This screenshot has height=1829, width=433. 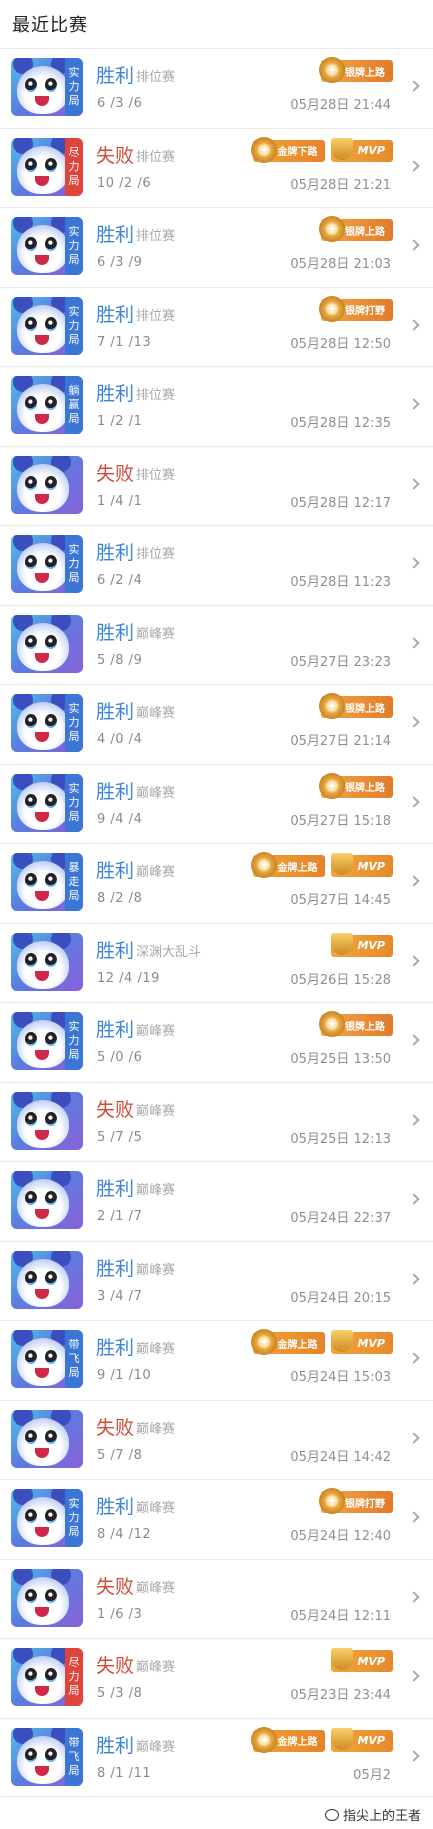 I want to click on match-row: 尽力局 失败 巅峰赛 5 /3 /8 MVP 05月23日 23:44, so click(x=216, y=1678).